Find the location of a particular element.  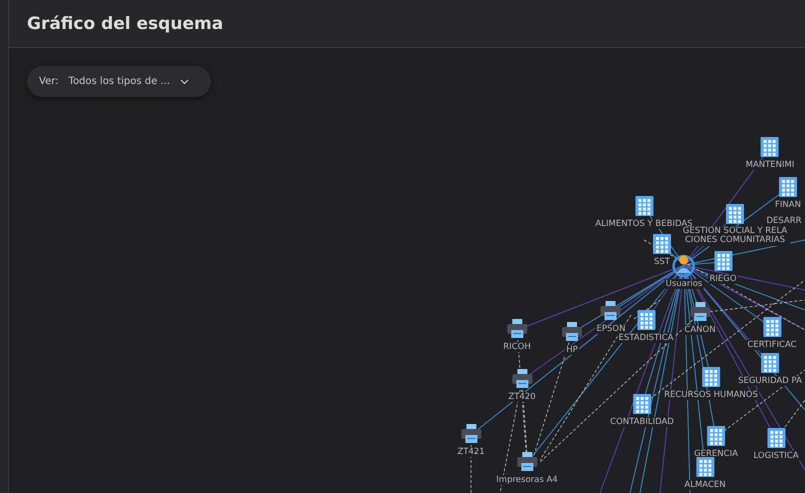

node-label: HP is located at coordinates (572, 350).